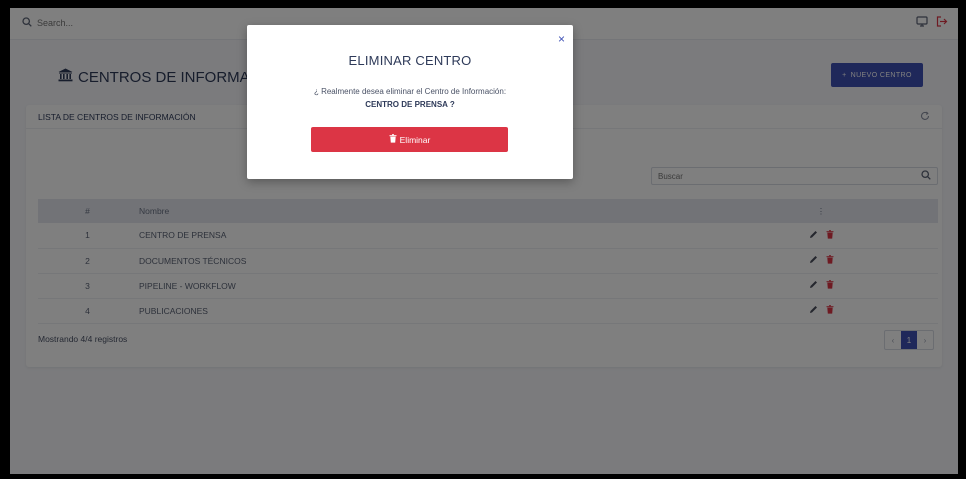 The width and height of the screenshot is (966, 479). I want to click on delete-button: Eliminar, so click(409, 139).